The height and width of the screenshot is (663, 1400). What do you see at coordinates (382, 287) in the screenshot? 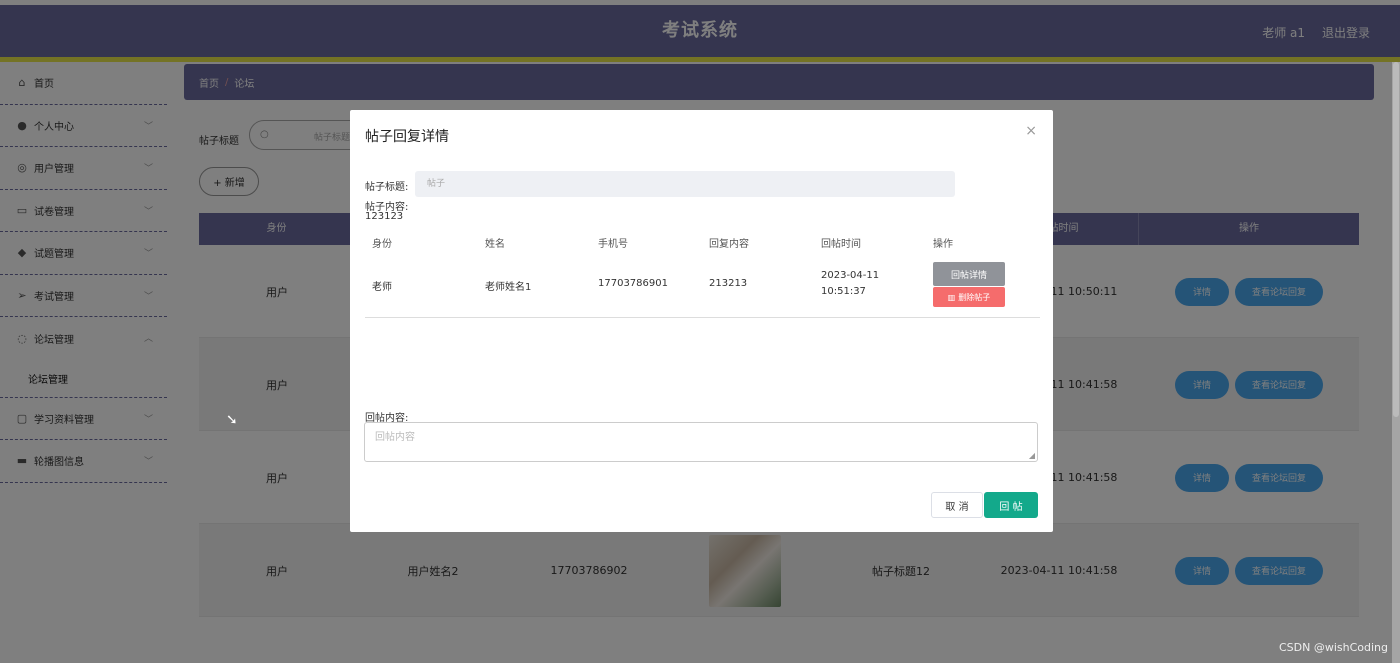
I see `reply-identity: 老师` at bounding box center [382, 287].